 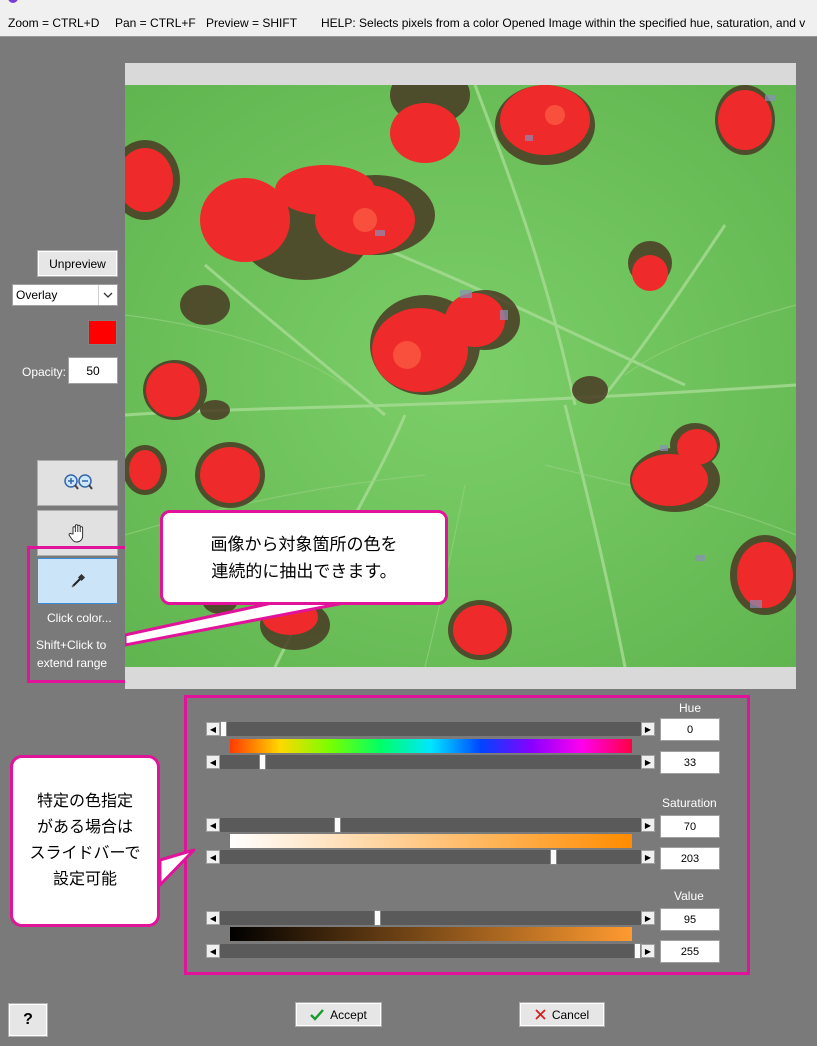 What do you see at coordinates (690, 762) in the screenshot?
I see `hue-max-input: 33` at bounding box center [690, 762].